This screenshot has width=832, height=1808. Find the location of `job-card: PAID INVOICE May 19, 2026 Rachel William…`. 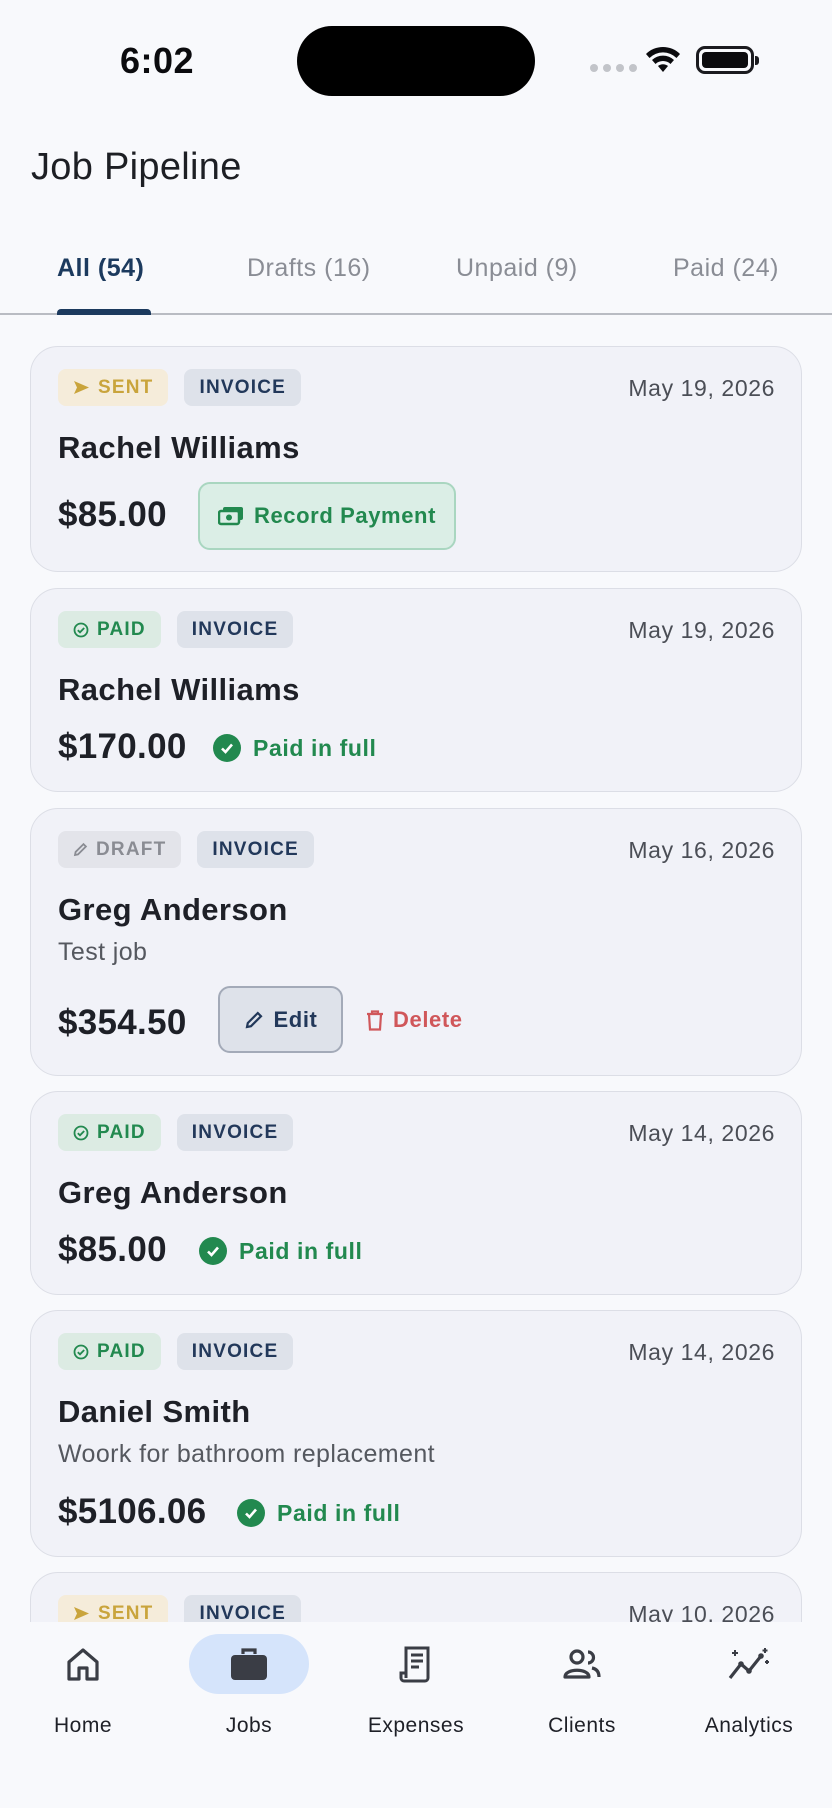

job-card: PAID INVOICE May 19, 2026 Rachel William… is located at coordinates (416, 690).